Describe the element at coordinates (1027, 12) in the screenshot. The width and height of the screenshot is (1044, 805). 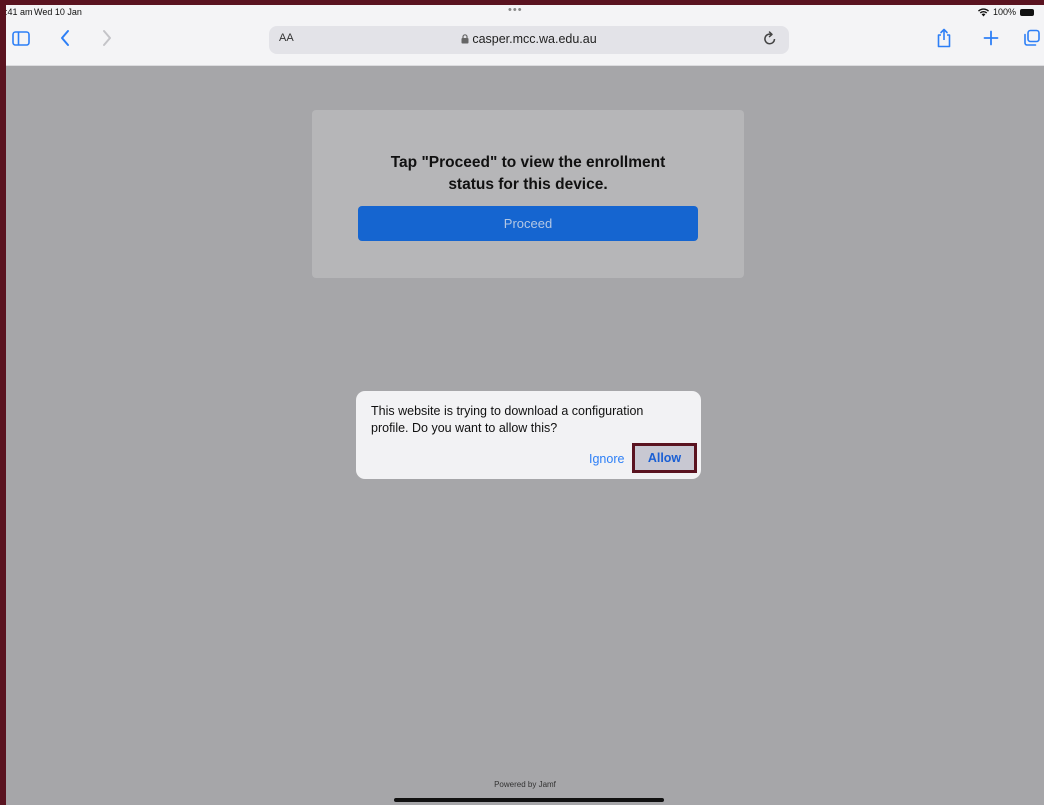
I see `battery-icon` at that location.